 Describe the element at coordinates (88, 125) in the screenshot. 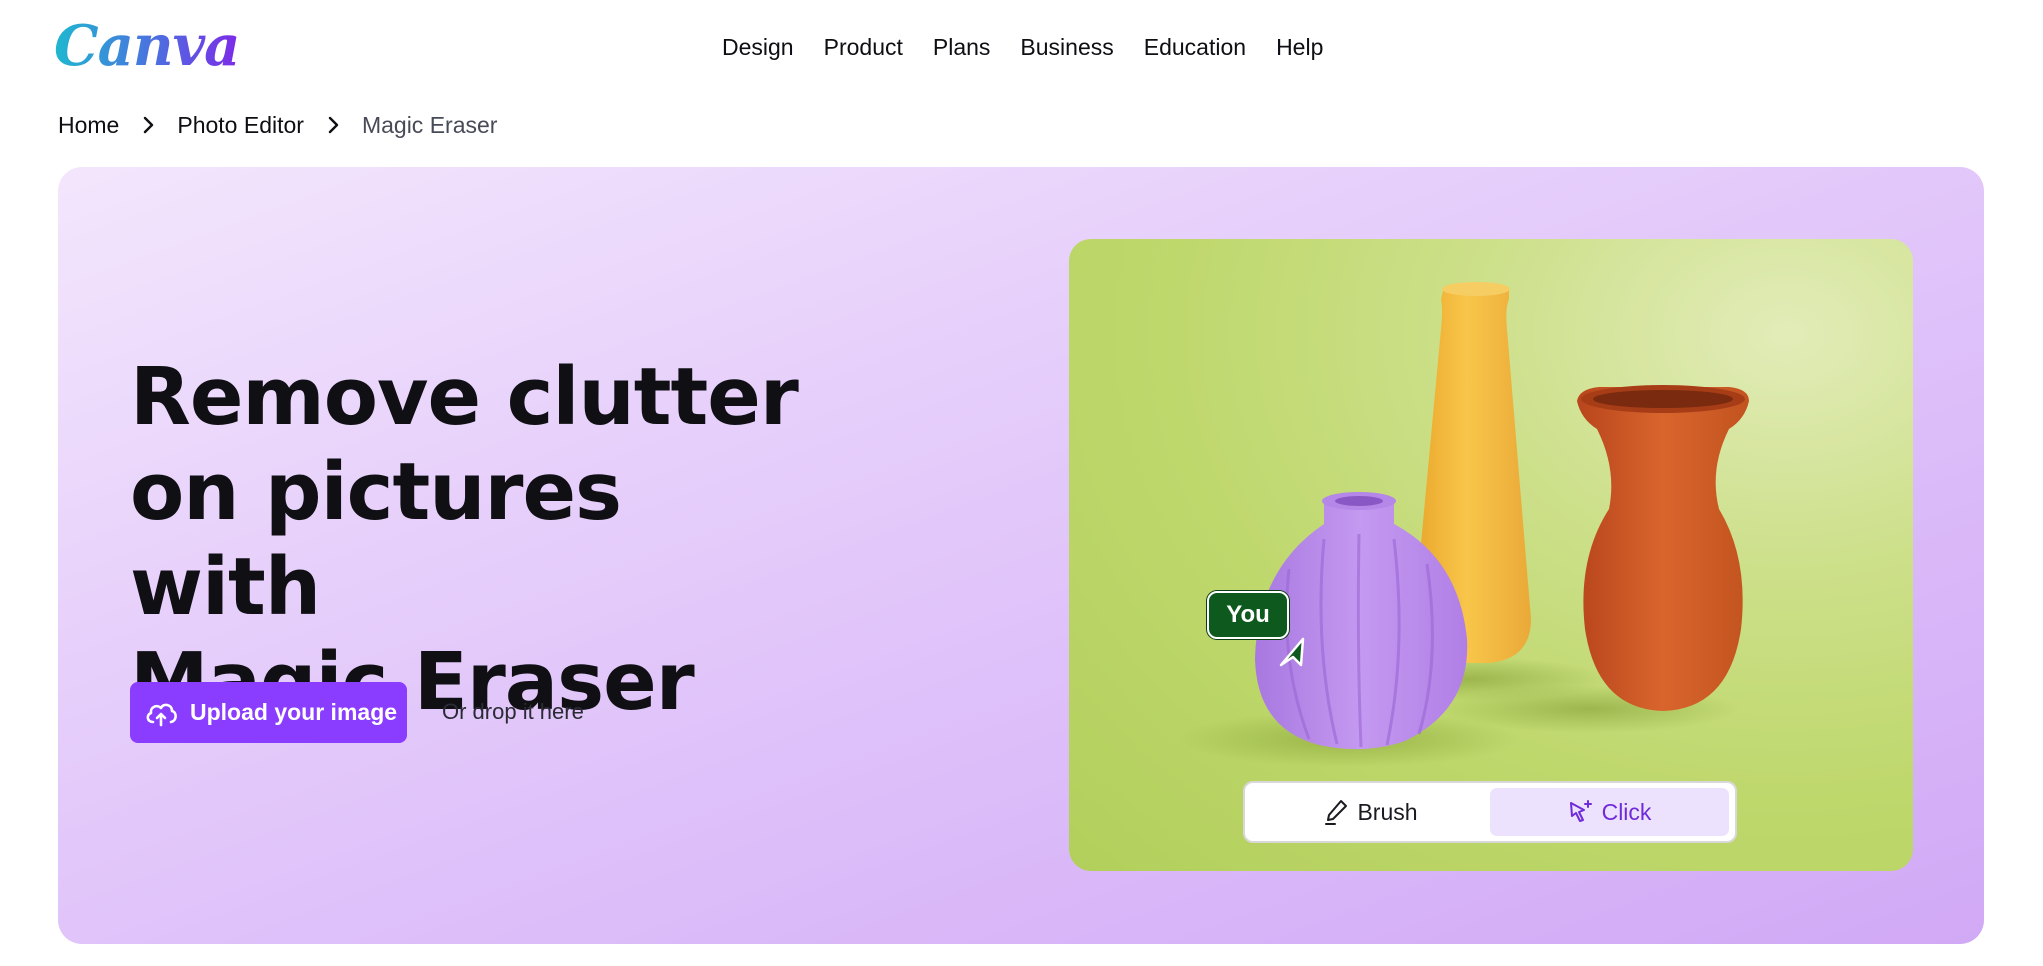

I see `breadcrumb-home: Home` at that location.